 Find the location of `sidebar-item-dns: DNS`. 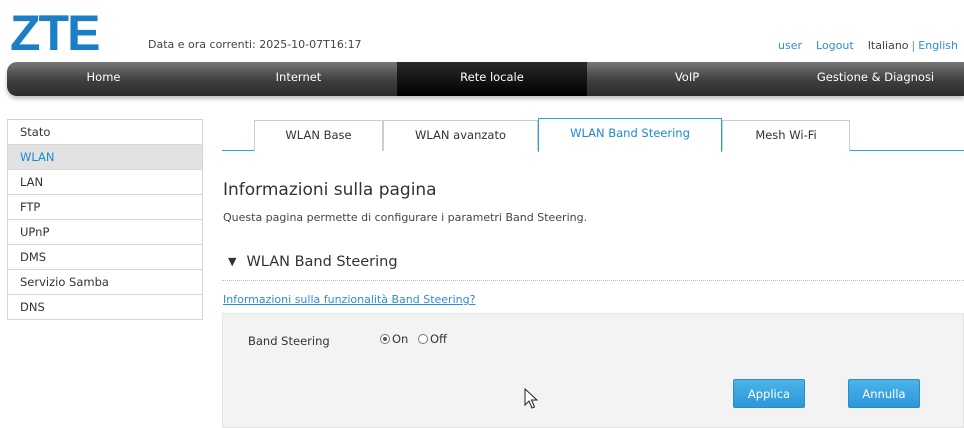

sidebar-item-dns: DNS is located at coordinates (105, 307).